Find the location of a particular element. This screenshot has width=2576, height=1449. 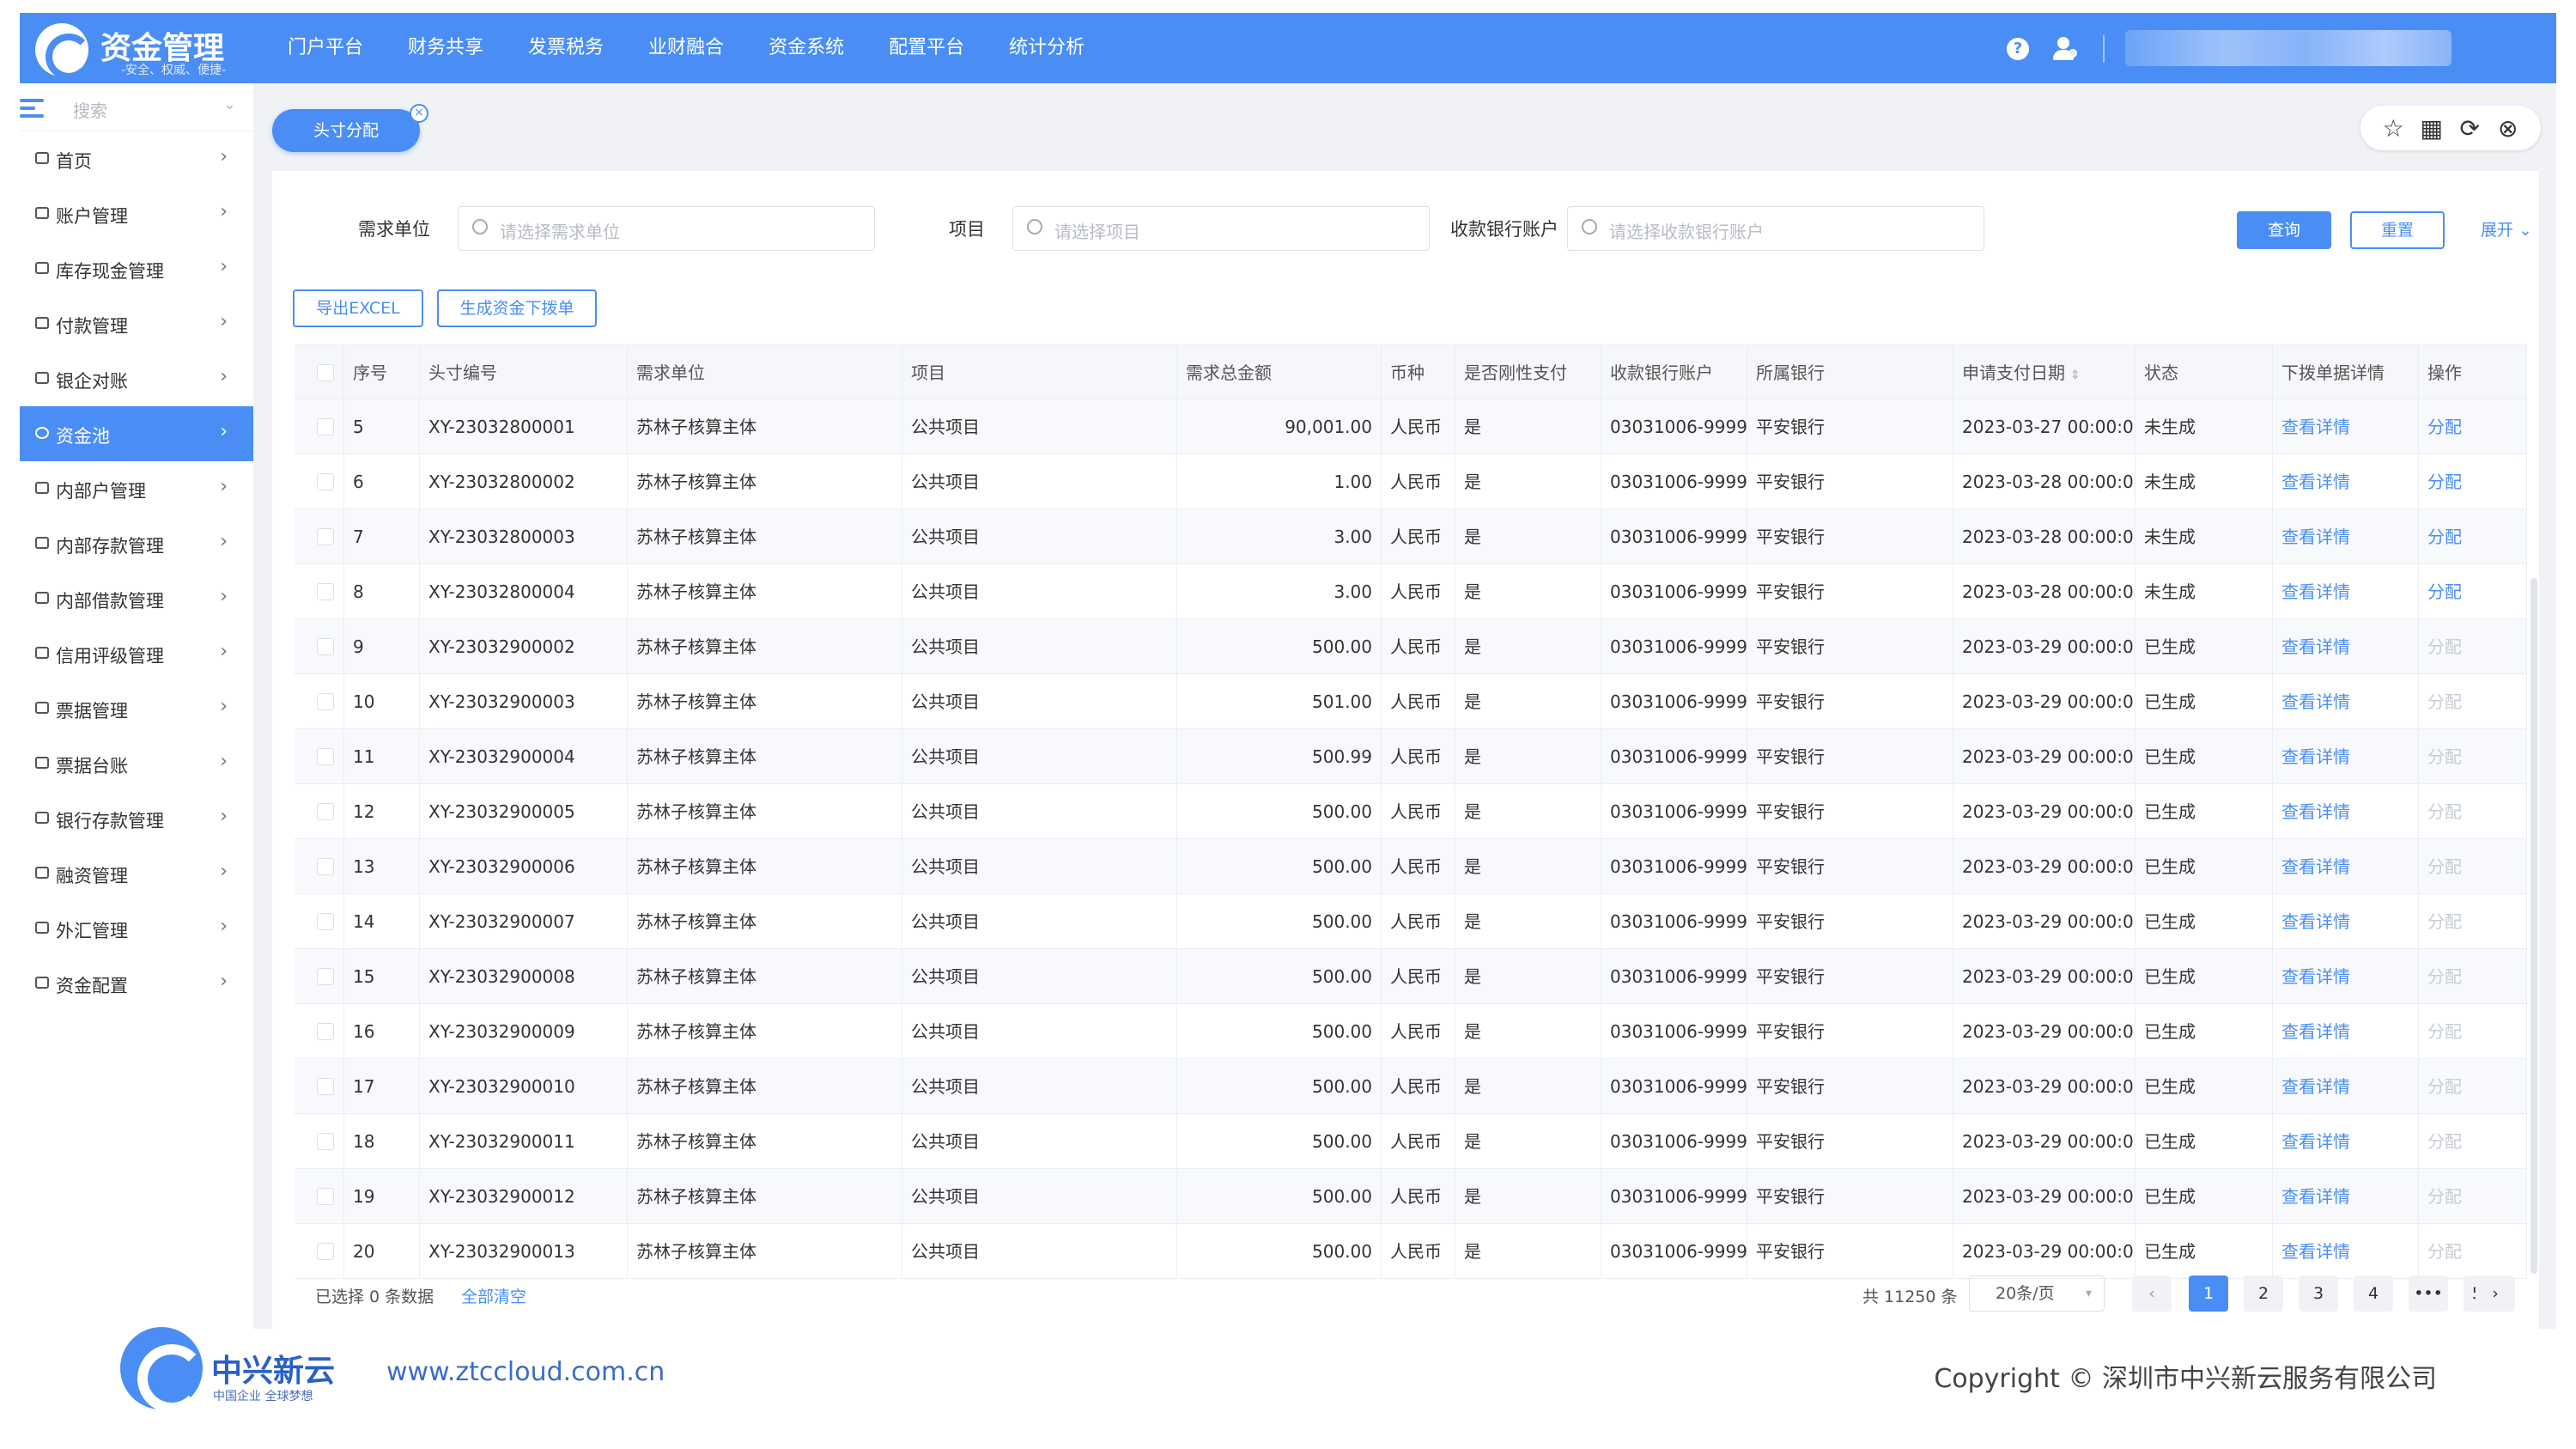

sidebar-item: 库存现金管理 › is located at coordinates (137, 268).